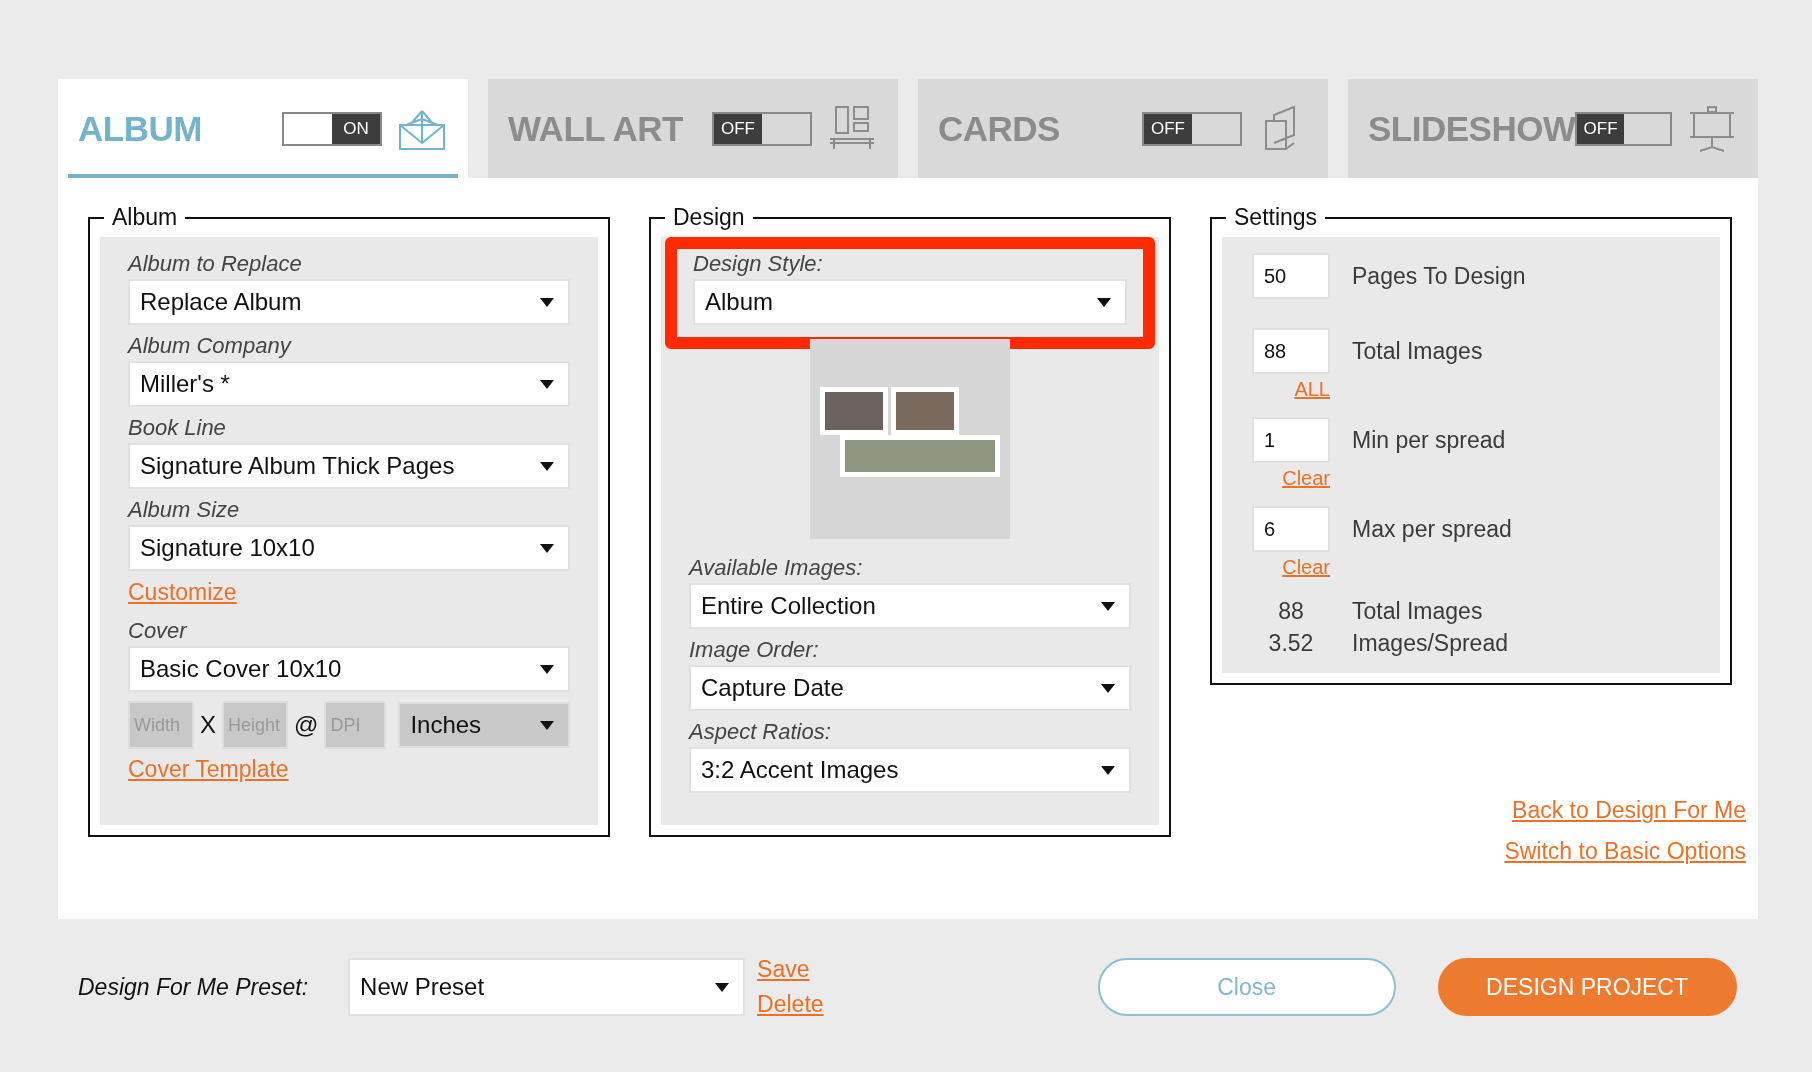 The height and width of the screenshot is (1072, 1812). What do you see at coordinates (1291, 611) in the screenshot?
I see `summary-value: 88` at bounding box center [1291, 611].